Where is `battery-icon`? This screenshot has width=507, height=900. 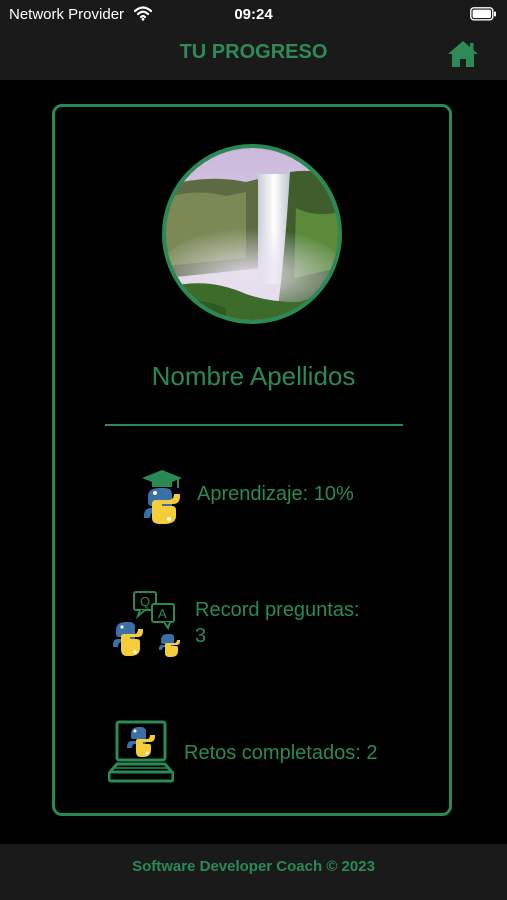
battery-icon is located at coordinates (483, 16).